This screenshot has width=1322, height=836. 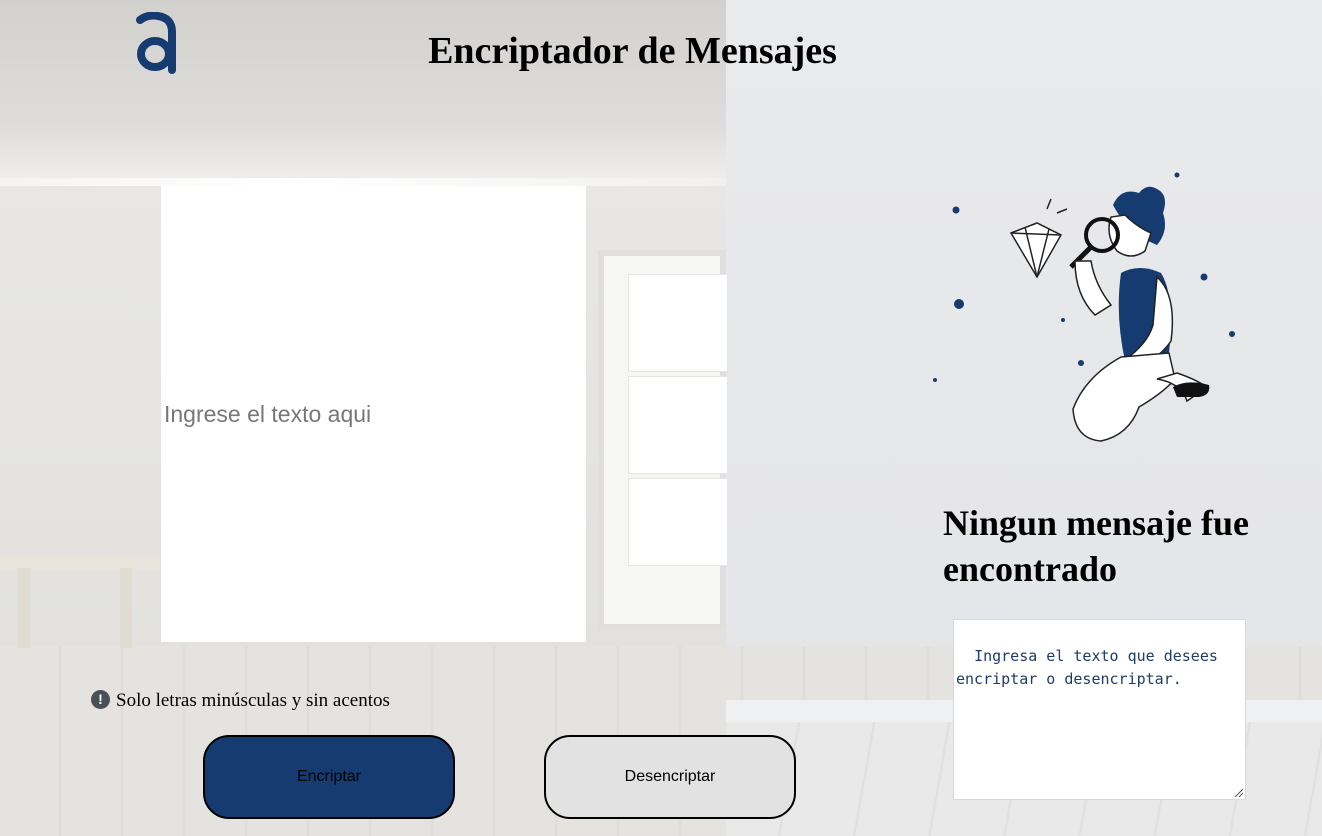 What do you see at coordinates (1238, 792) in the screenshot?
I see `resize-grip-icon` at bounding box center [1238, 792].